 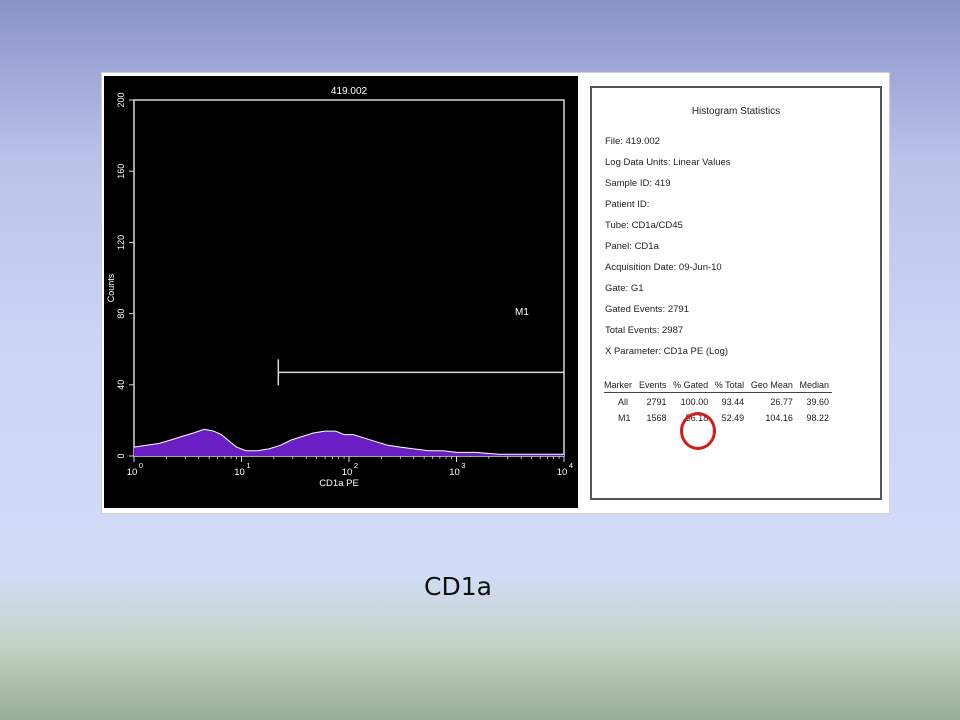 What do you see at coordinates (668, 187) in the screenshot?
I see `stats-line: Sample ID: 419` at bounding box center [668, 187].